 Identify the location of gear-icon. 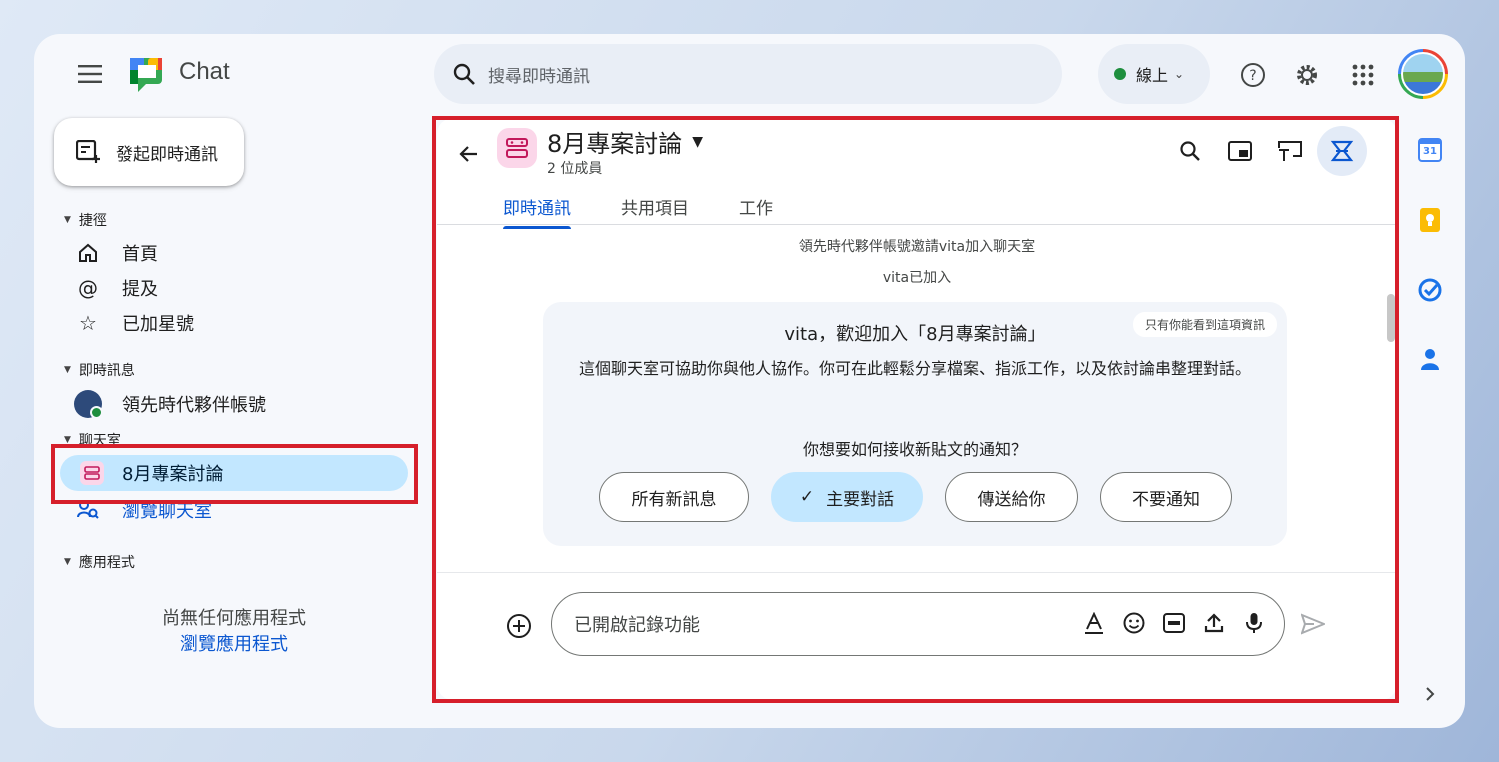
(1307, 75).